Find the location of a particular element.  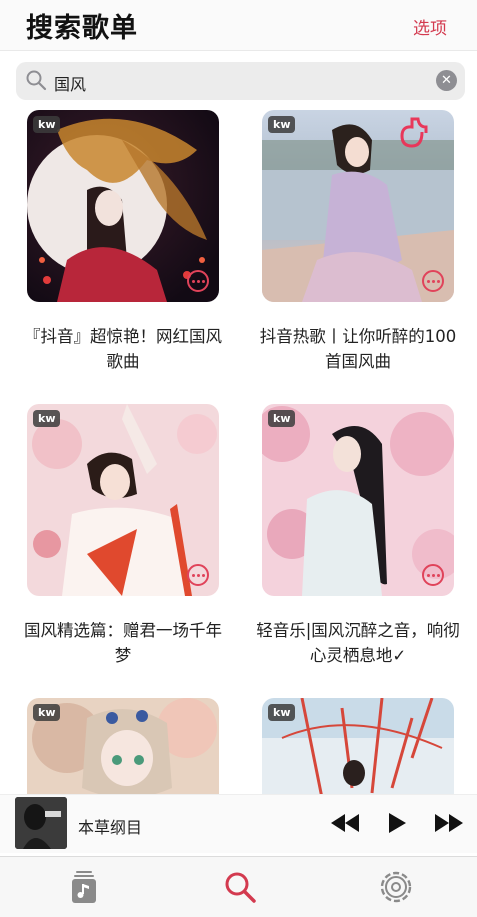

previous-icon is located at coordinates (345, 823).